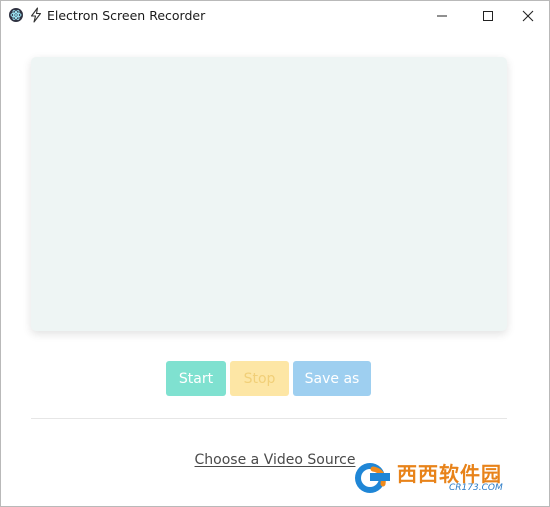 This screenshot has width=550, height=507. What do you see at coordinates (36, 15) in the screenshot?
I see `lightning-bolt-icon` at bounding box center [36, 15].